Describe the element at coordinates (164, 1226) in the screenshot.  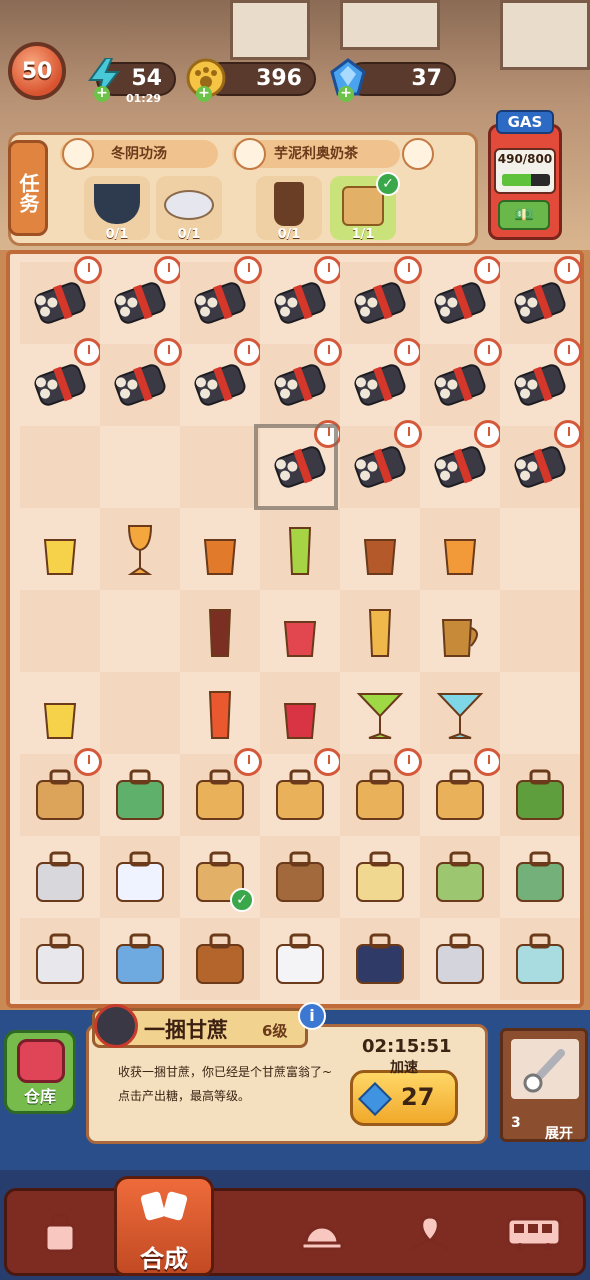
I see `nav-merge-button: 合成` at that location.